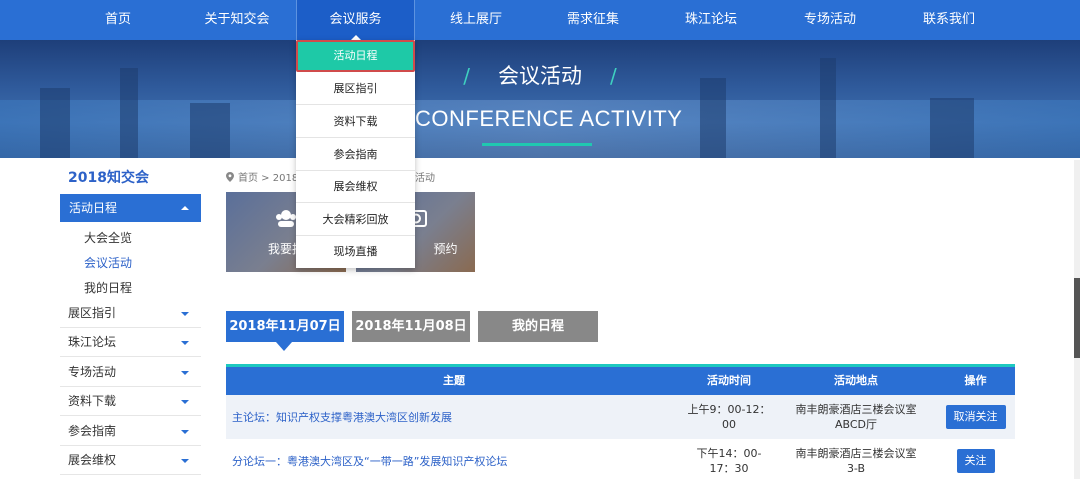 This screenshot has width=1080, height=483. I want to click on banner-subtitle: CONFERENCE ACTIVITY, so click(549, 118).